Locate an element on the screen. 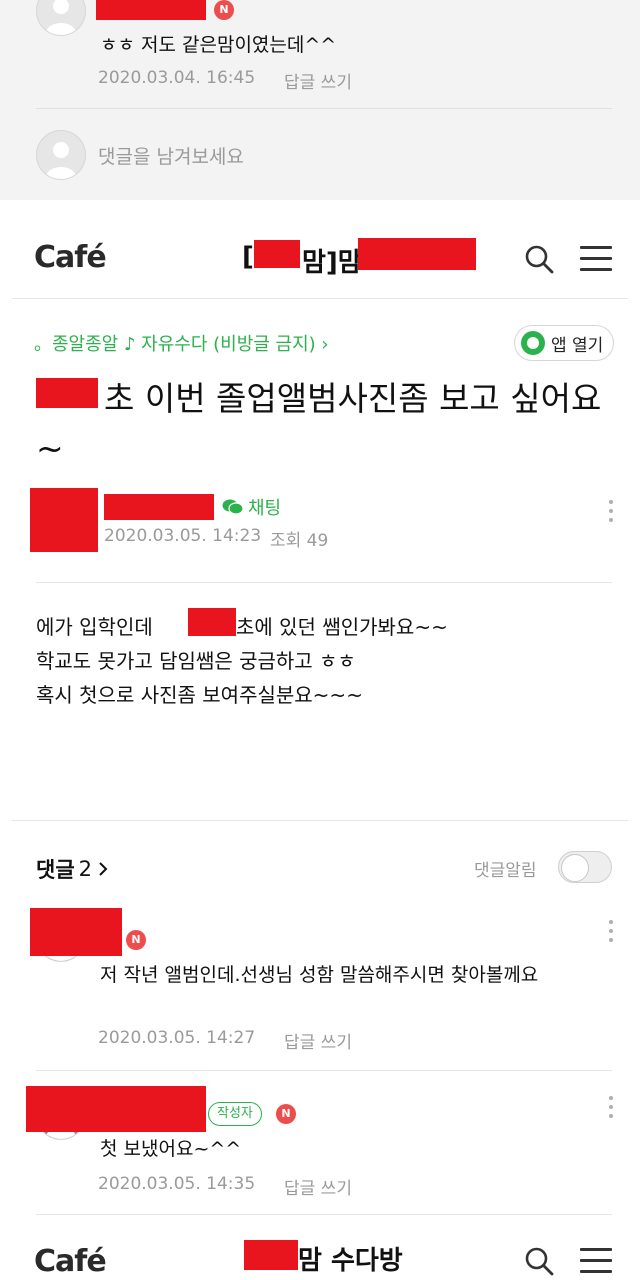 The height and width of the screenshot is (1280, 640). cafe-app-icon is located at coordinates (533, 343).